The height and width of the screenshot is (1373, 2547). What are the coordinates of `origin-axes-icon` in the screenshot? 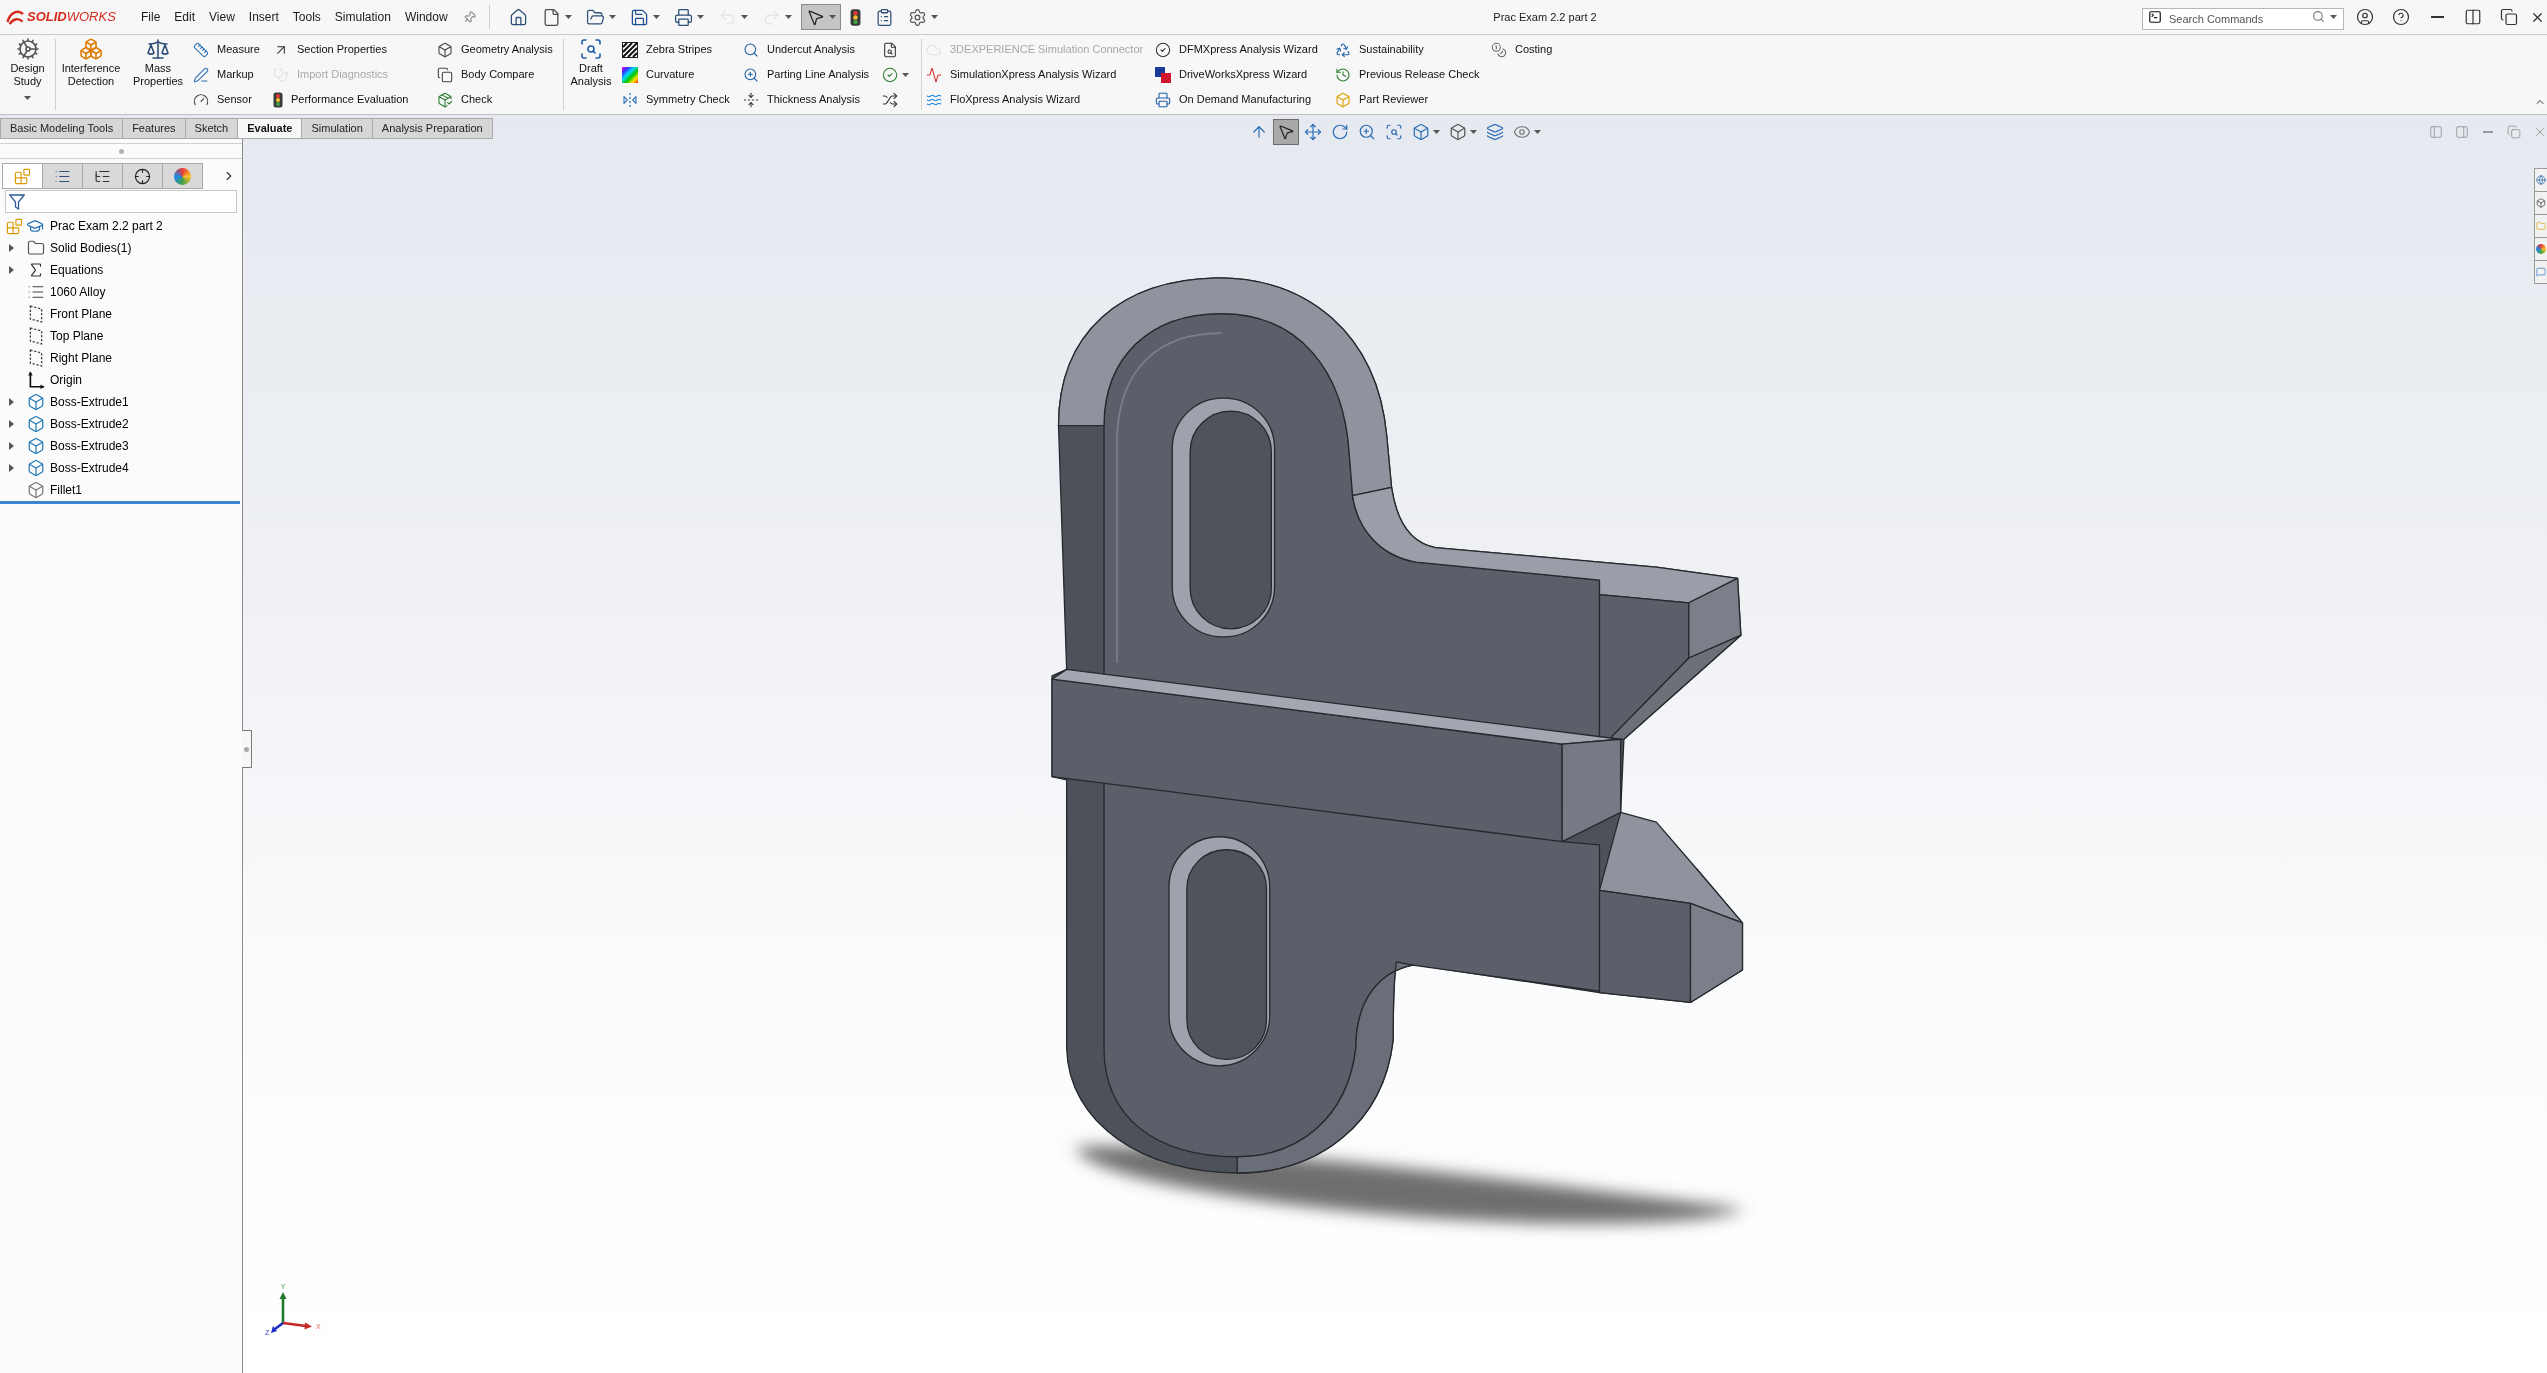 It's located at (36, 380).